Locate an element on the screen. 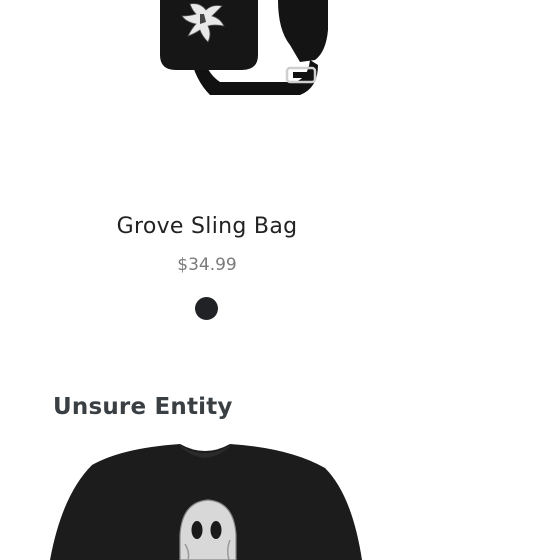 The width and height of the screenshot is (560, 560). product-title: Grove Sling Bag is located at coordinates (207, 226).